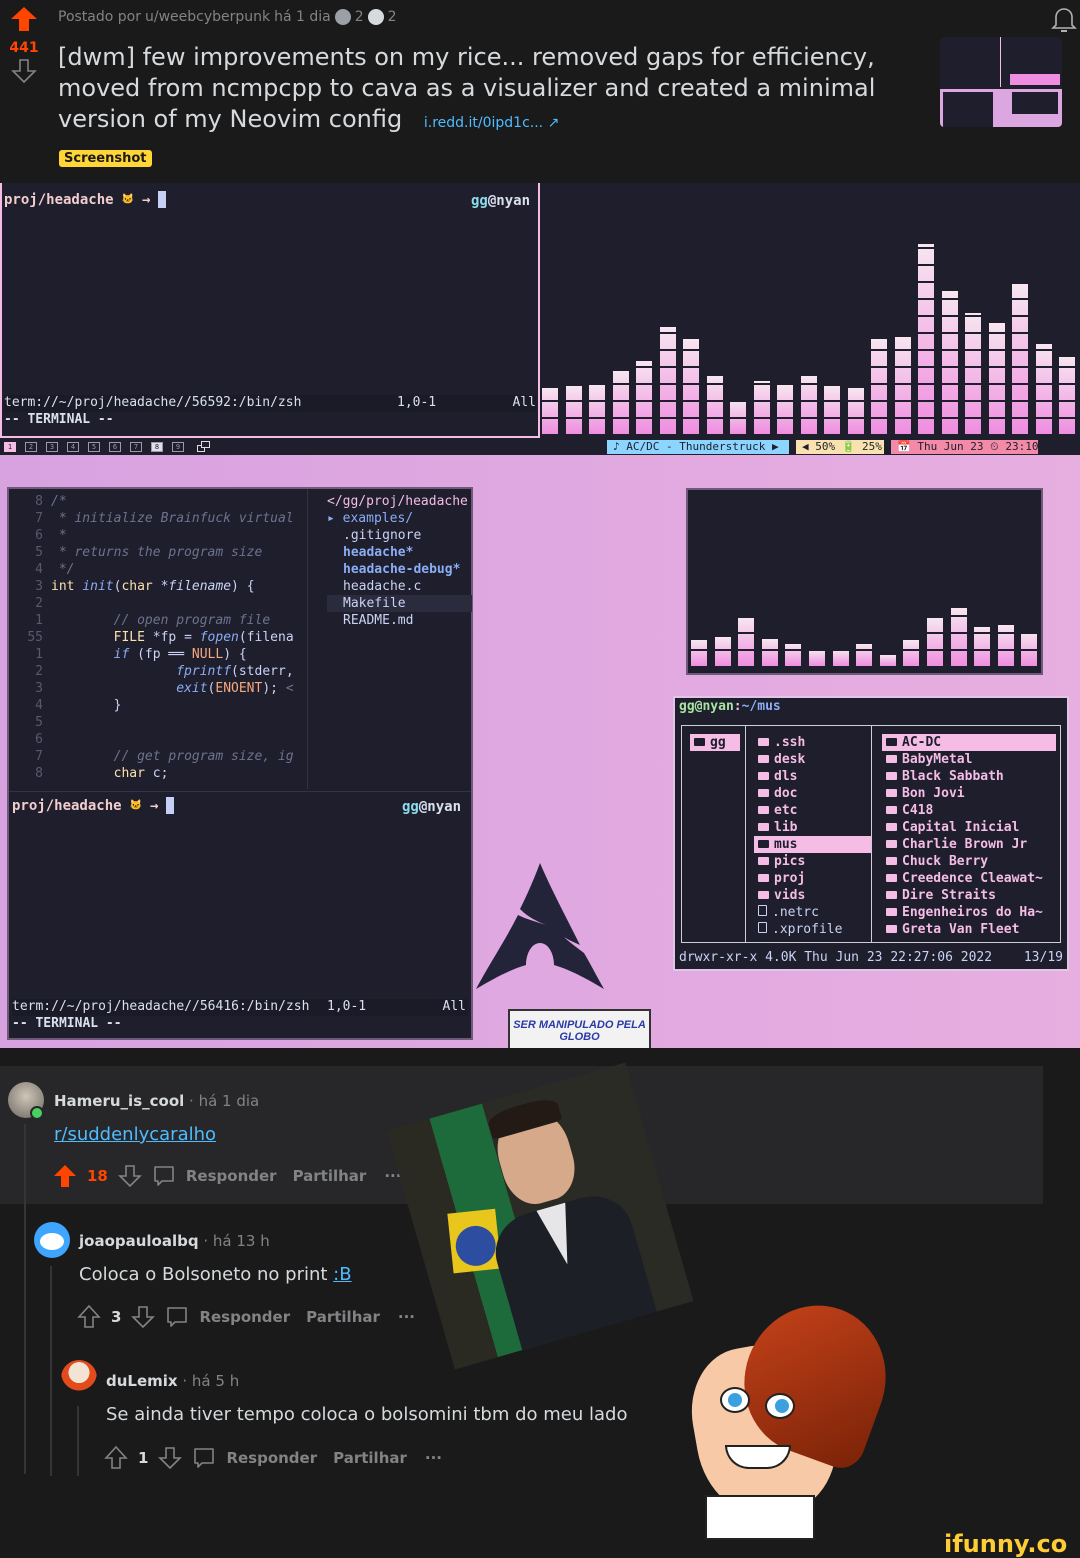  Describe the element at coordinates (79, 1378) in the screenshot. I see `avatar` at that location.